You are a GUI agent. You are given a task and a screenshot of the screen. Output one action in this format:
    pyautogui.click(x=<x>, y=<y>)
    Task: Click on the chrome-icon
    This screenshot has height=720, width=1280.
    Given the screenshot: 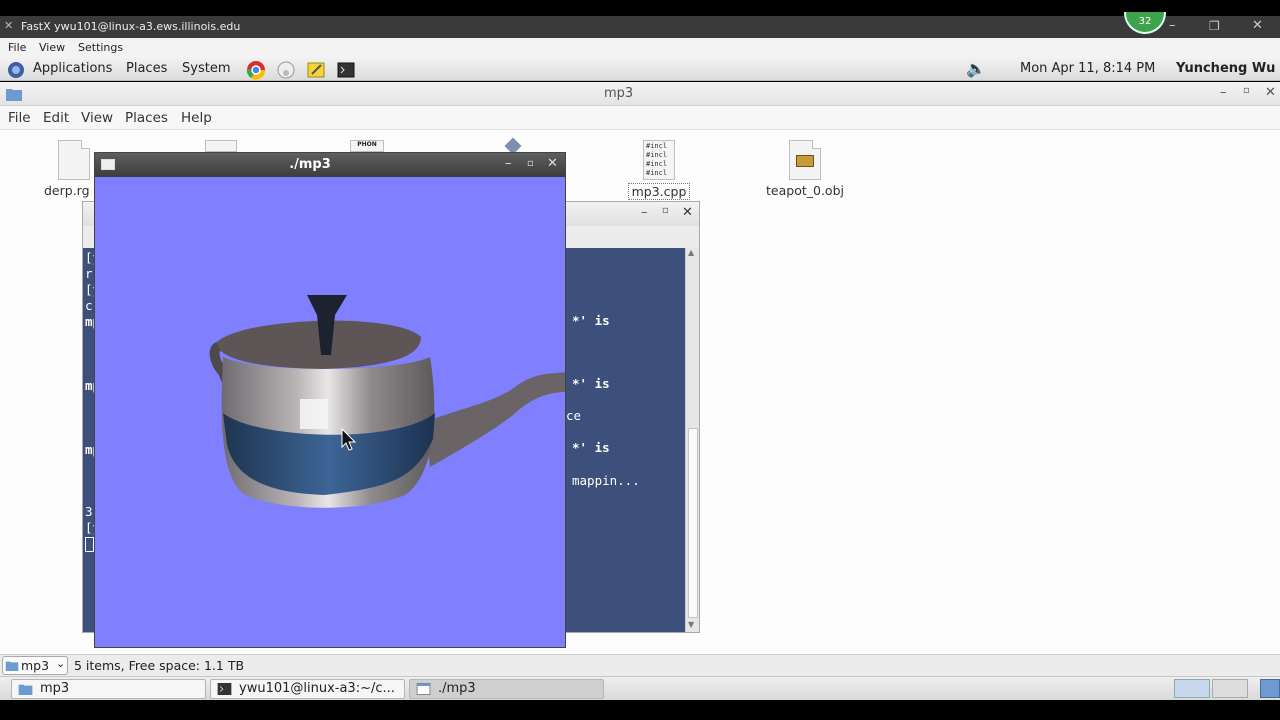 What is the action you would take?
    pyautogui.click(x=256, y=70)
    